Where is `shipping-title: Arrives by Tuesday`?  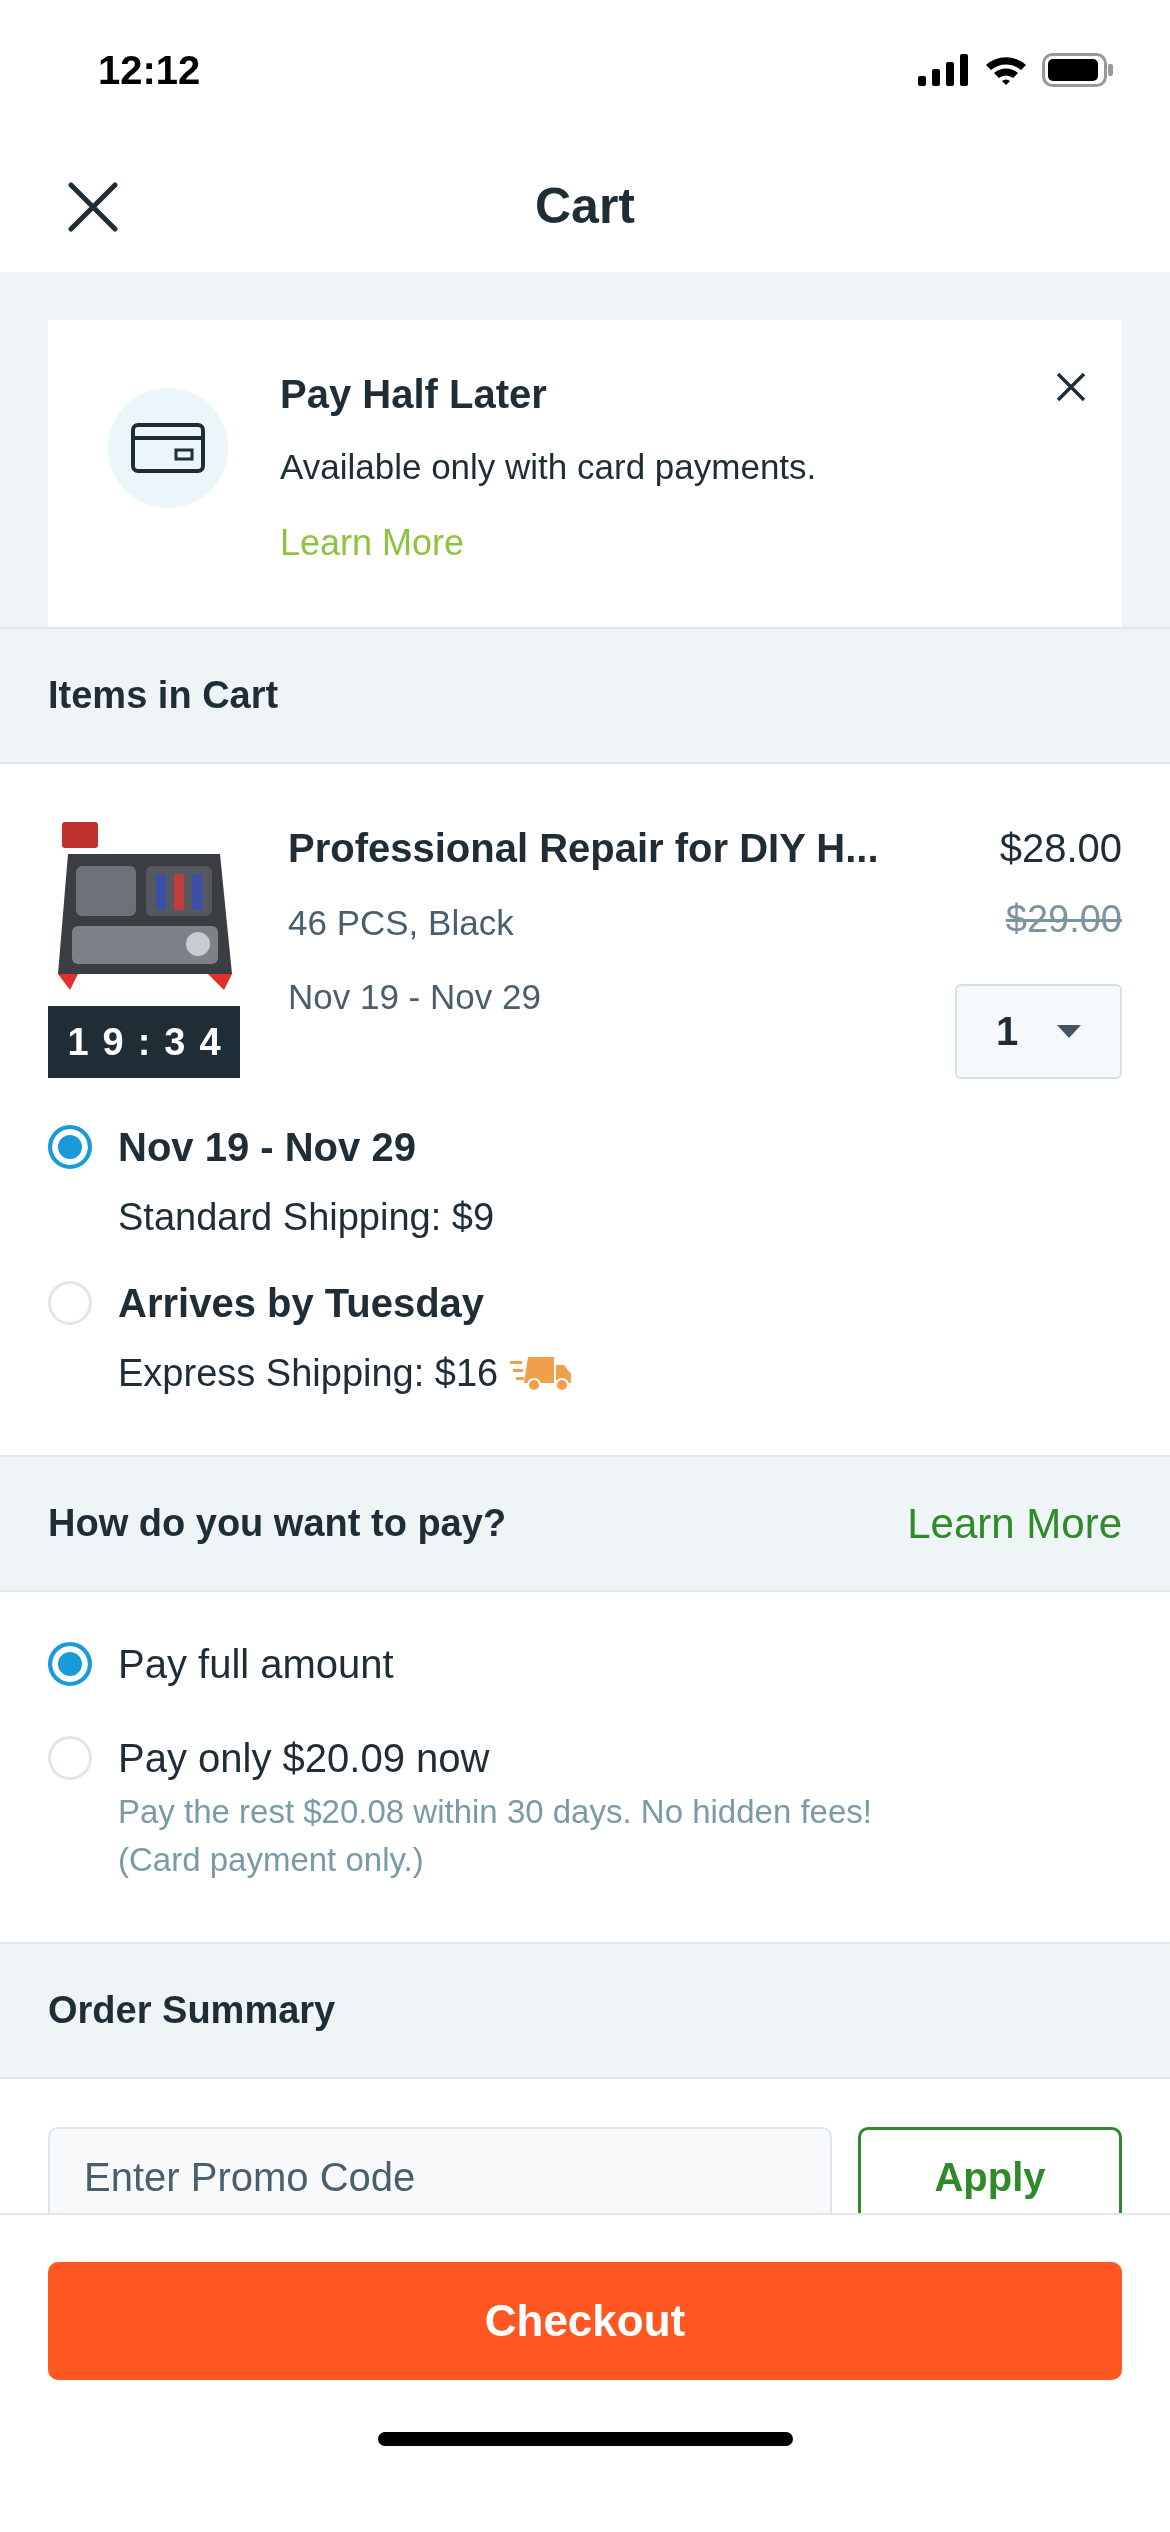
shipping-title: Arrives by Tuesday is located at coordinates (302, 1303).